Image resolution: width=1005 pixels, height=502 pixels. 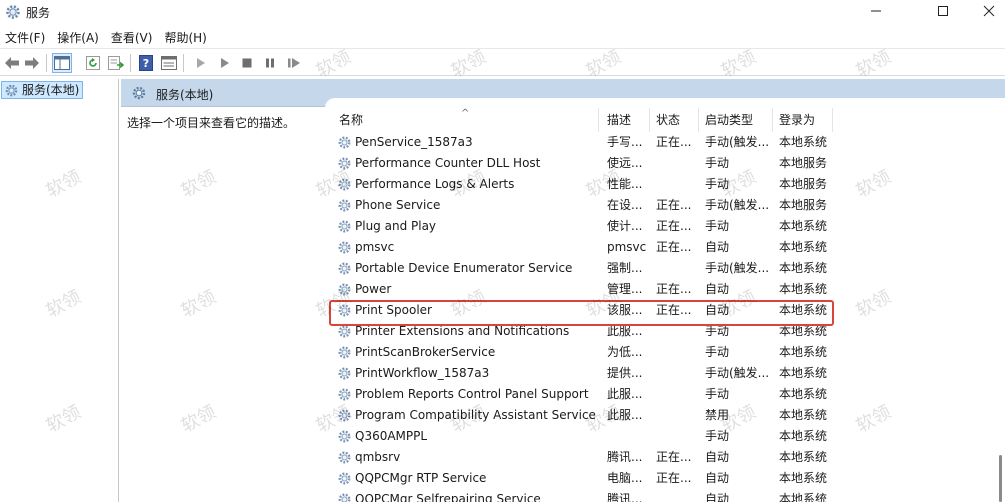 What do you see at coordinates (448, 163) in the screenshot?
I see `service-name: Performance Counter DLL Host` at bounding box center [448, 163].